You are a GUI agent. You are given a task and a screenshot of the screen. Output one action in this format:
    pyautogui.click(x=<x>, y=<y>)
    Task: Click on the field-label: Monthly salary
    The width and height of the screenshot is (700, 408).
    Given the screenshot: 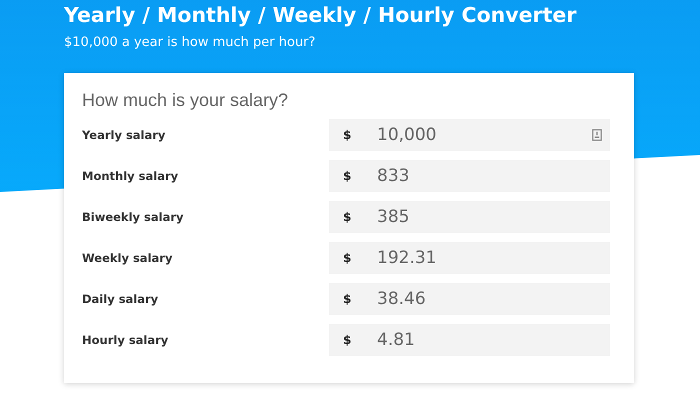 What is the action you would take?
    pyautogui.click(x=130, y=176)
    